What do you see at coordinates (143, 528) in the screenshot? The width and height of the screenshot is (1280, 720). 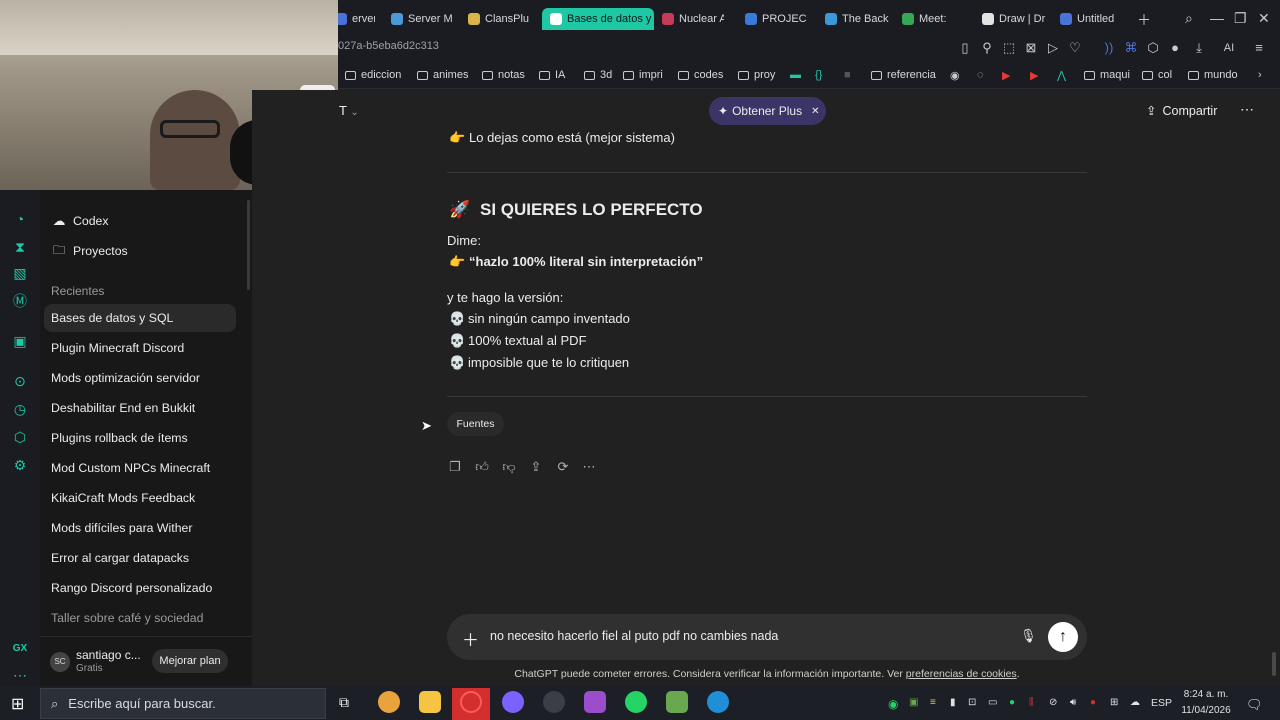 I see `sidebar-recent-chat: Mods difíciles para Wither` at bounding box center [143, 528].